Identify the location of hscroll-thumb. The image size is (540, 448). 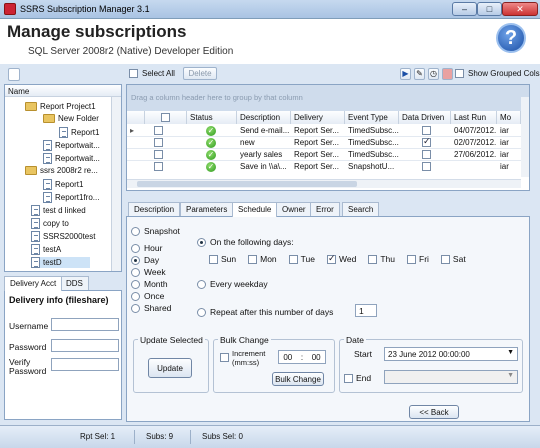
(247, 184).